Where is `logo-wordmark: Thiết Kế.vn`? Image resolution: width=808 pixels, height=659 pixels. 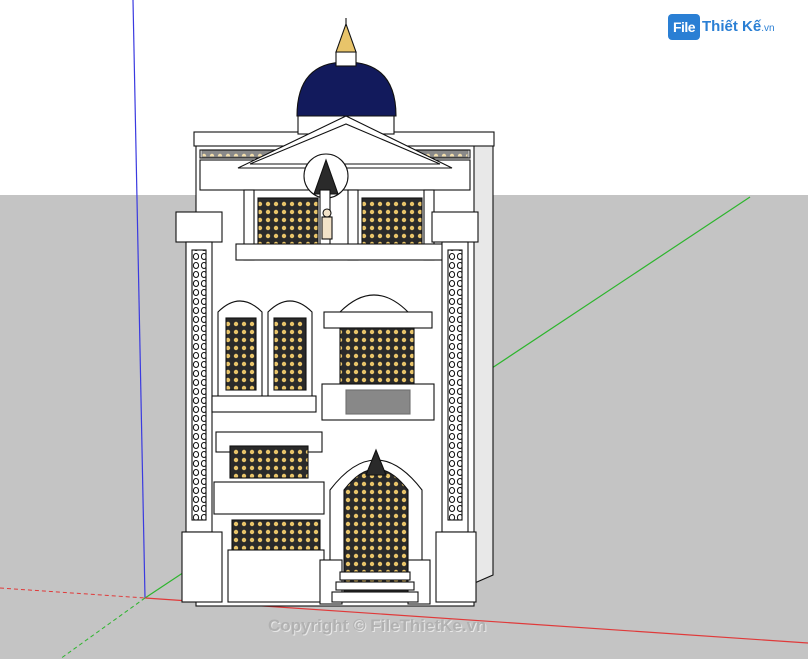
logo-wordmark: Thiết Kế.vn is located at coordinates (738, 26).